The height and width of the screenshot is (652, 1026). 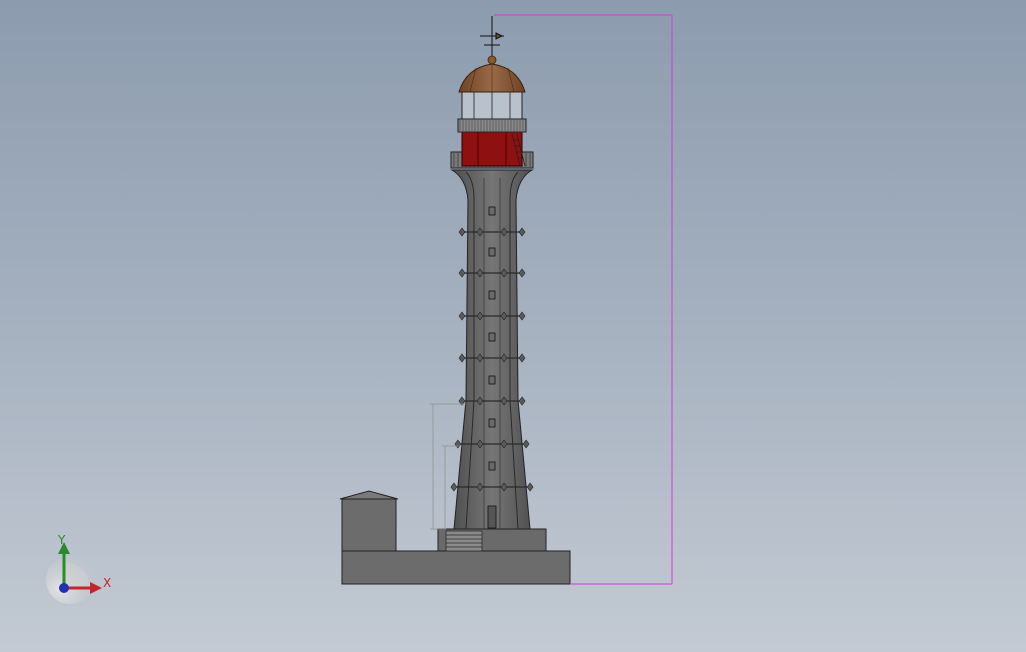 What do you see at coordinates (492, 349) in the screenshot?
I see `tower-shaft` at bounding box center [492, 349].